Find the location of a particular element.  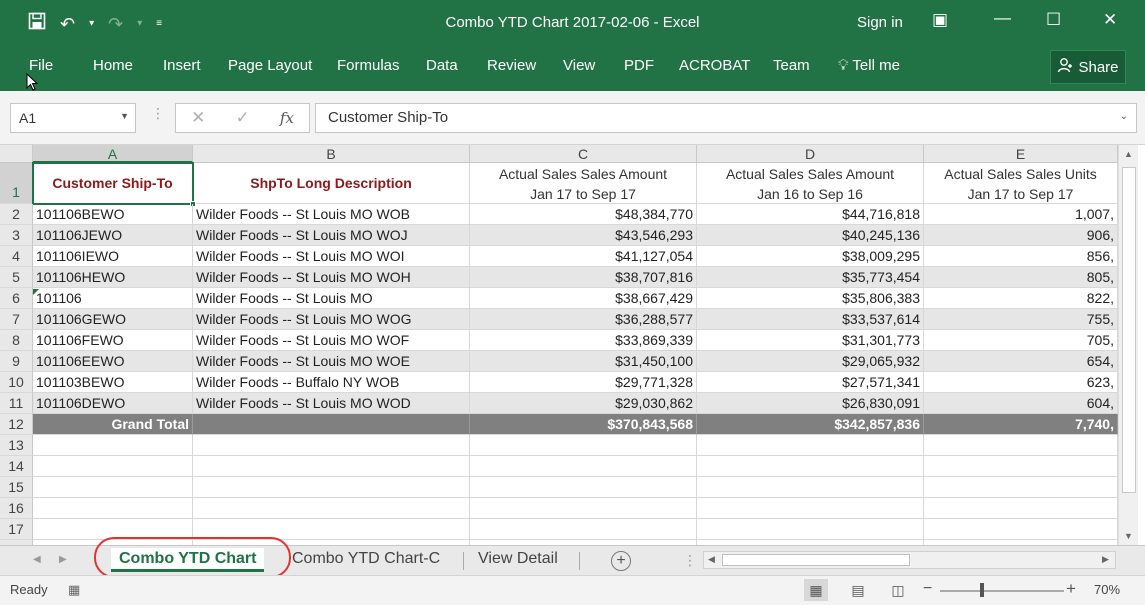

zoom-level: 70% is located at coordinates (1107, 589).